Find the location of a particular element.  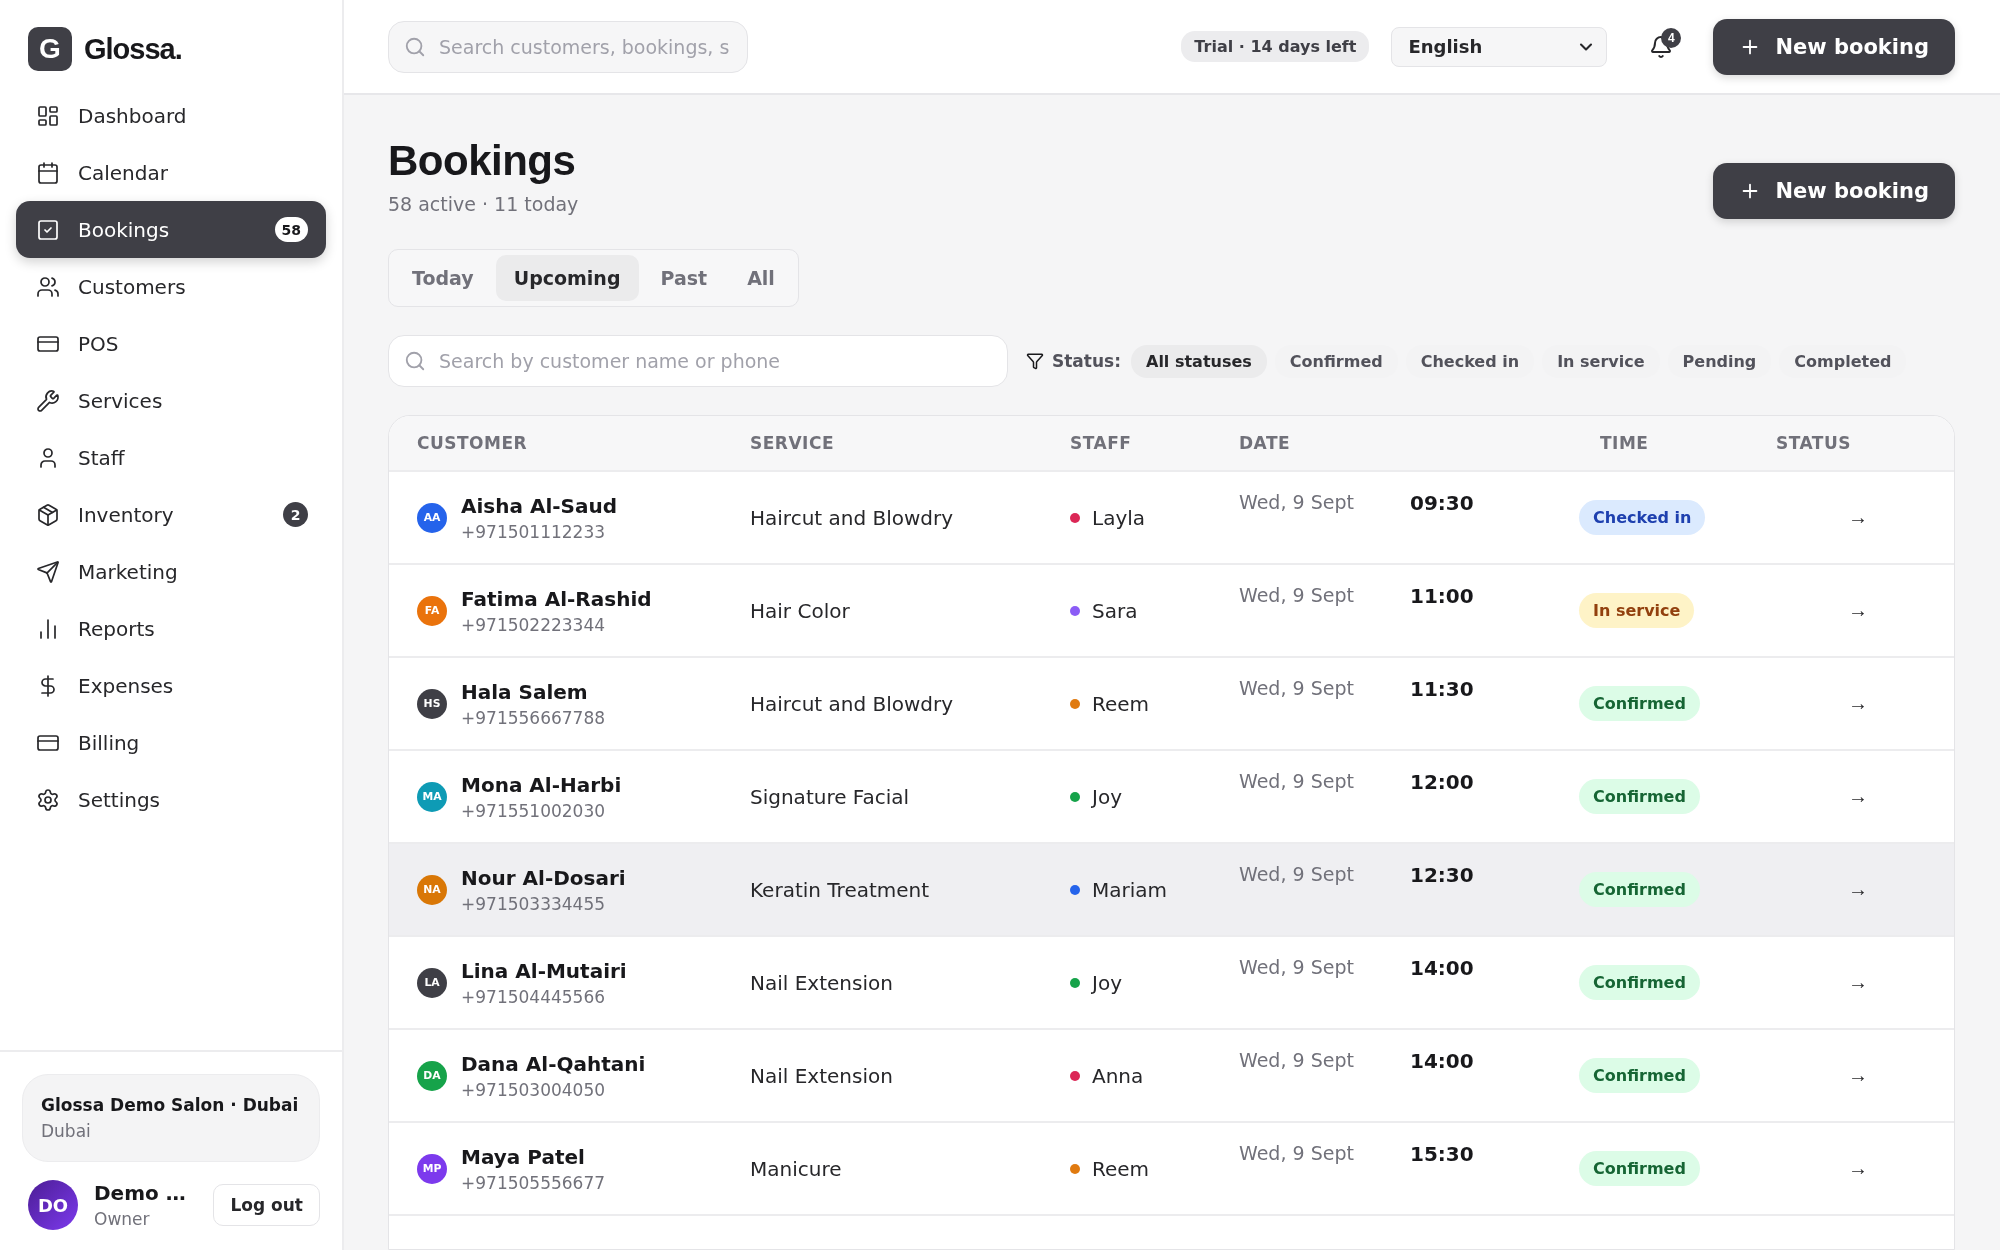

customer-search-field: Search by customer name or phone is located at coordinates (698, 361).